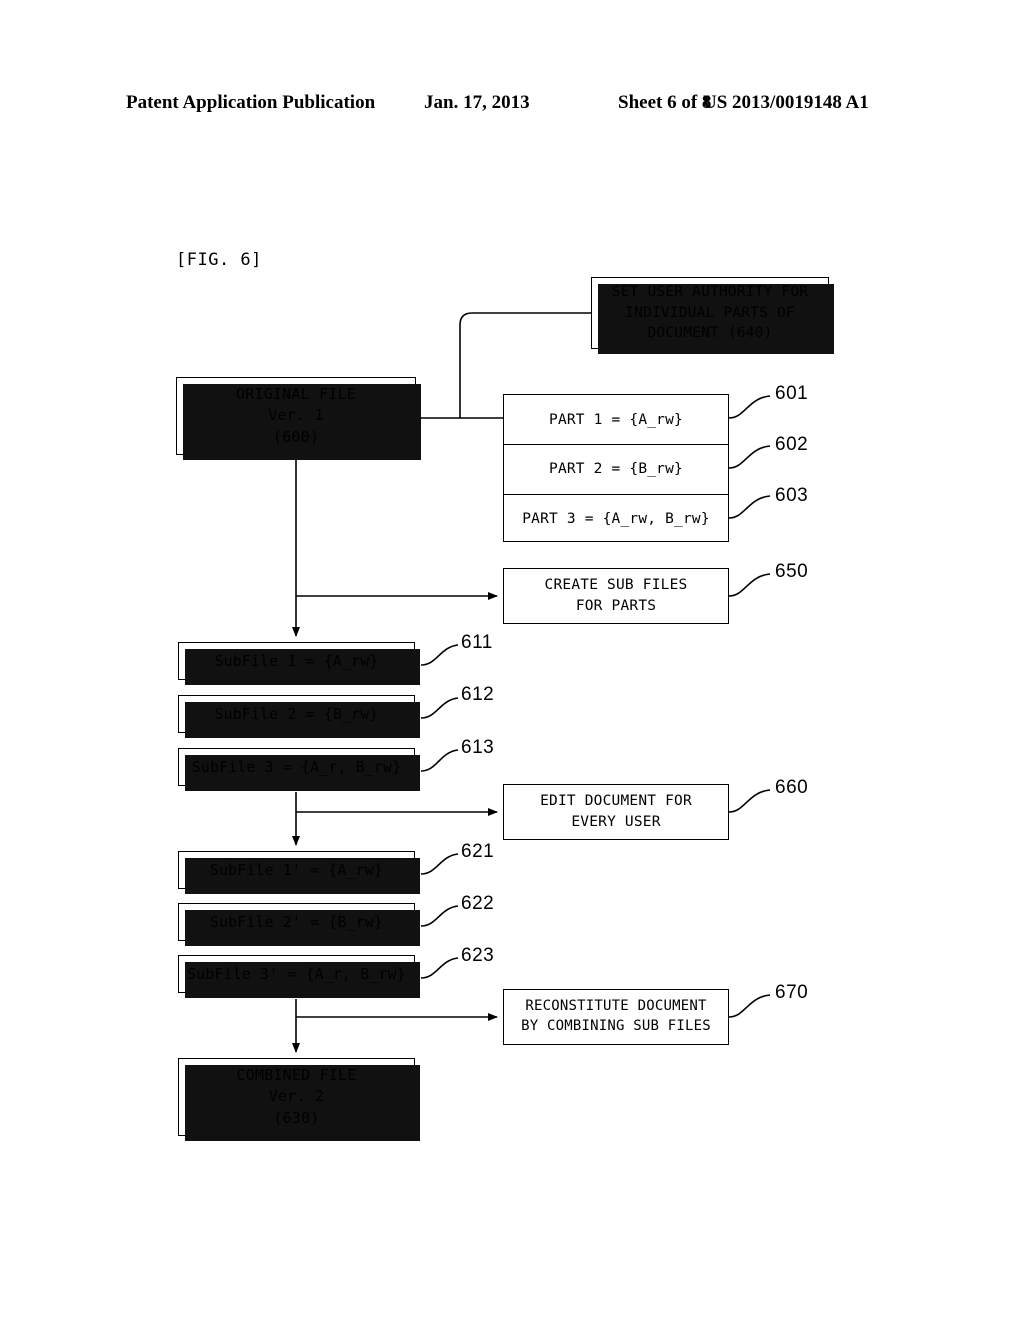 This screenshot has height=1320, width=1024. What do you see at coordinates (296, 436) in the screenshot?
I see `original-file-line-3: (600)` at bounding box center [296, 436].